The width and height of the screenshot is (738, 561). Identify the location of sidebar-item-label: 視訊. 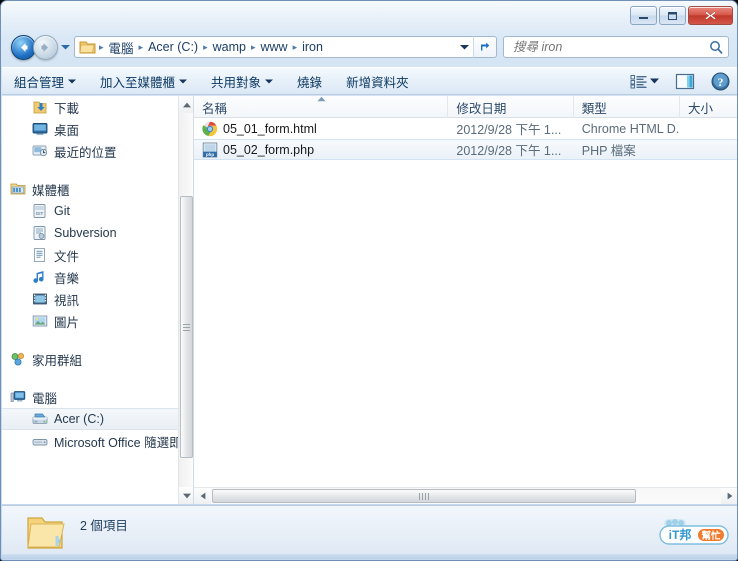
(67, 300).